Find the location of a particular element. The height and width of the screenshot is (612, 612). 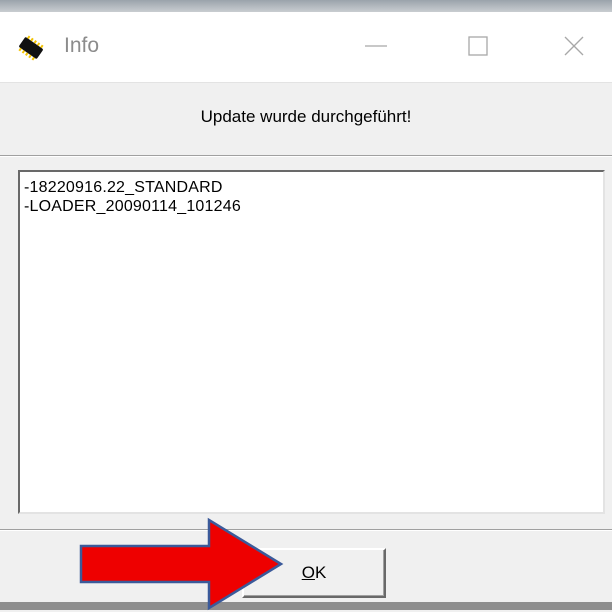

ok-button-label: OK is located at coordinates (314, 573).